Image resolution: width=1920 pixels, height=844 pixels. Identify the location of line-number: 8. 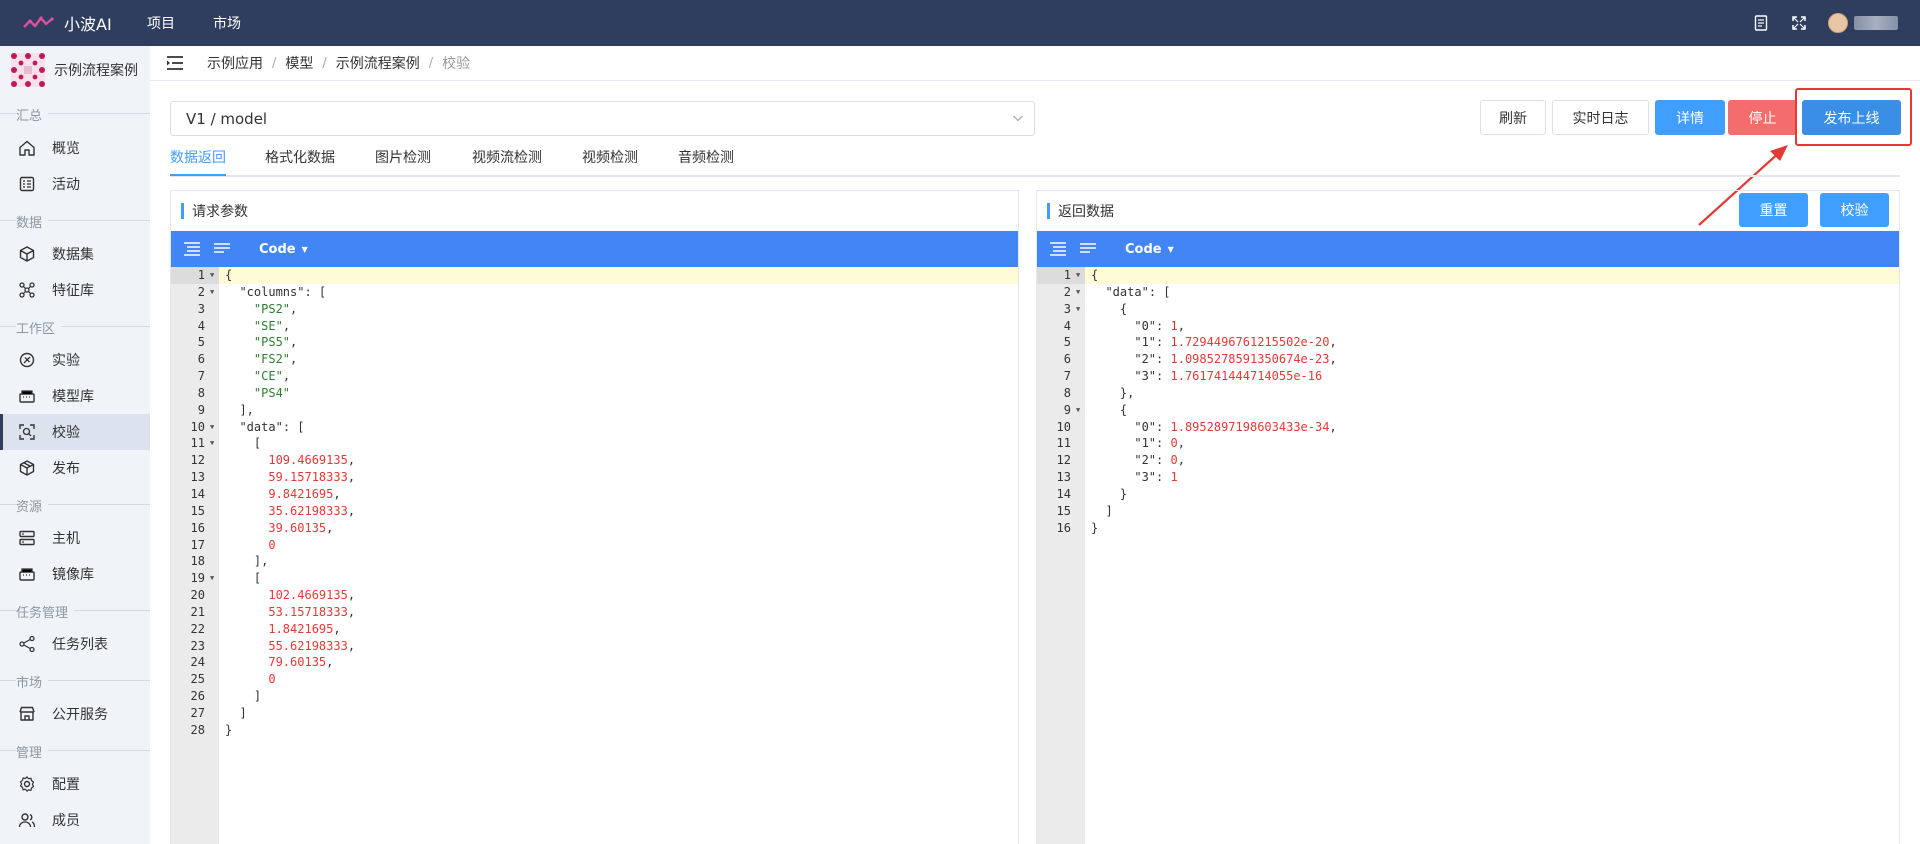
(1067, 392).